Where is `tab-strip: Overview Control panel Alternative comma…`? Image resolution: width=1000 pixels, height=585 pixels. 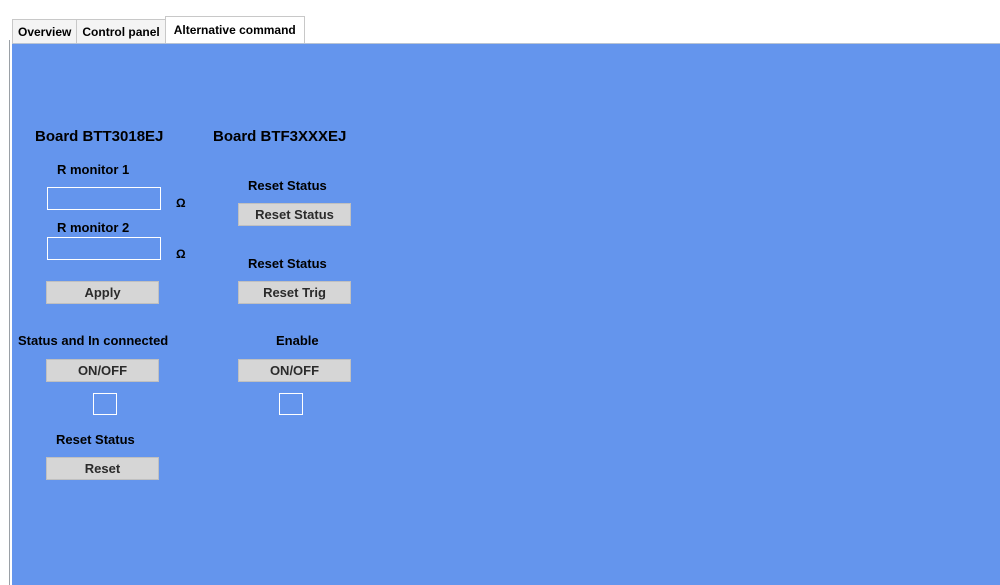 tab-strip: Overview Control panel Alternative comma… is located at coordinates (158, 29).